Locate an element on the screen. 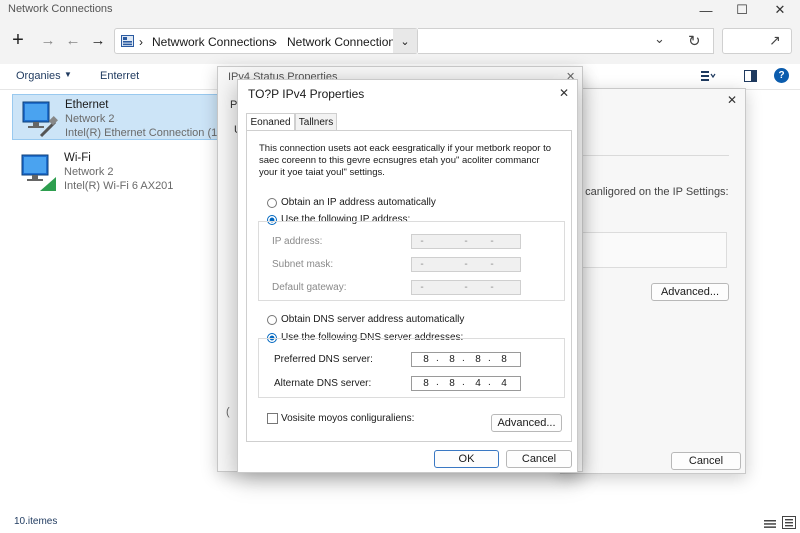 Image resolution: width=800 pixels, height=533 pixels. tab-label: Eonaned is located at coordinates (270, 122).